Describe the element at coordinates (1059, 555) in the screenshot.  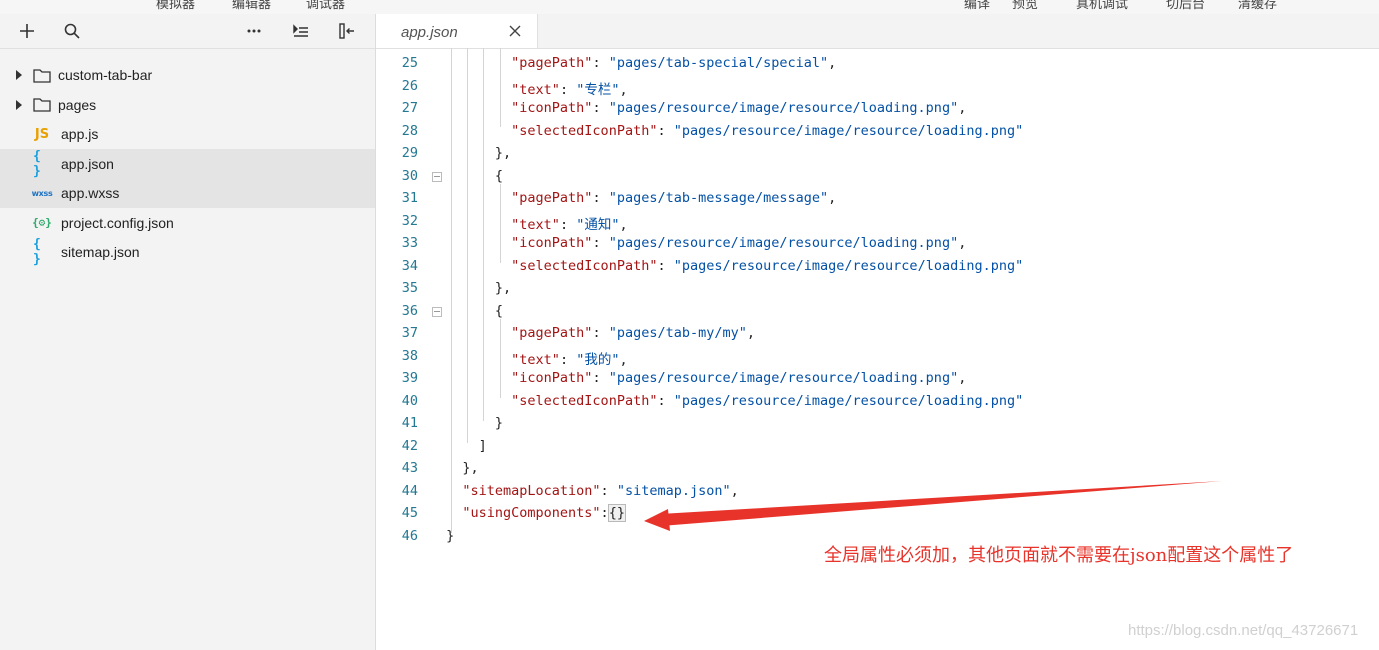
I see `annotation-text: 全局属性必须加，其他页面就不需要在json配置这个属性了` at that location.